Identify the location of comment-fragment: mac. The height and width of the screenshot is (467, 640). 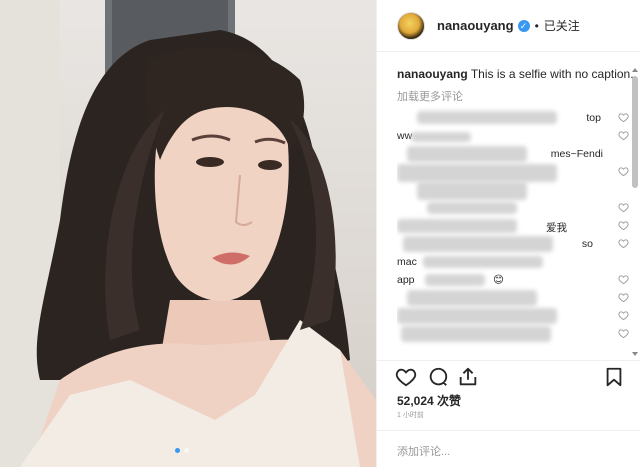
(407, 262).